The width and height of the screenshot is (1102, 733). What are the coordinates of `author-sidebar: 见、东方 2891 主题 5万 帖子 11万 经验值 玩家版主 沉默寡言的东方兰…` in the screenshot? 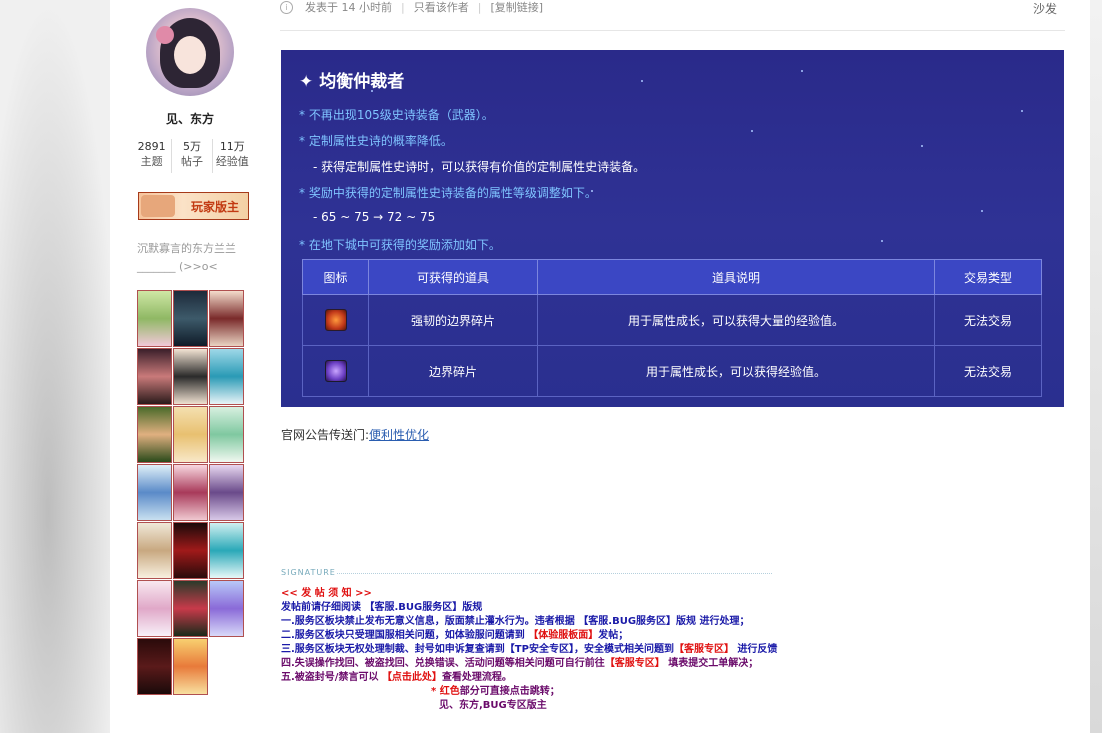 It's located at (190, 366).